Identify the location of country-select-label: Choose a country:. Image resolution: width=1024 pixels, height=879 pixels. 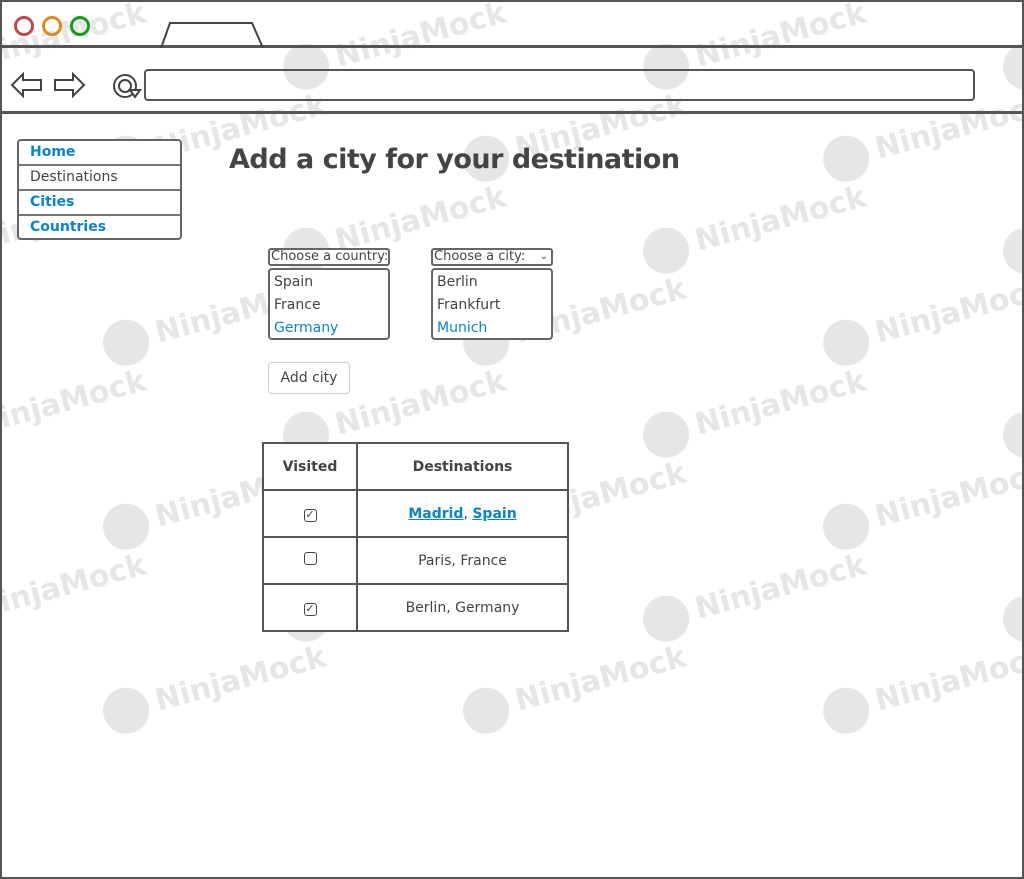
(330, 256).